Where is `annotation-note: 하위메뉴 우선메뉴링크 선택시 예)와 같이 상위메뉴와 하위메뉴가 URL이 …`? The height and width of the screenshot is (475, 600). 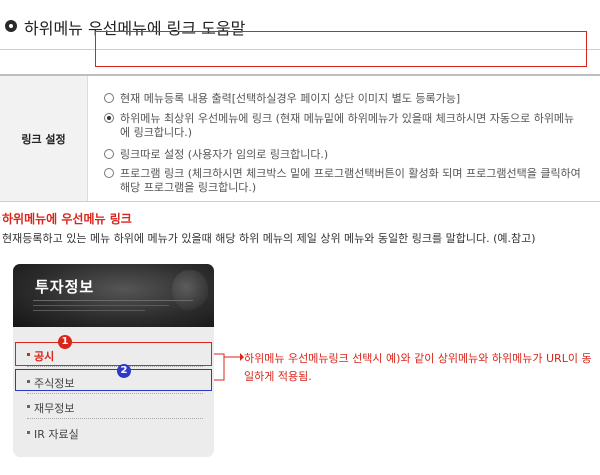 annotation-note: 하위메뉴 우선메뉴링크 선택시 예)와 같이 상위메뉴와 하위메뉴가 URL이 … is located at coordinates (418, 367).